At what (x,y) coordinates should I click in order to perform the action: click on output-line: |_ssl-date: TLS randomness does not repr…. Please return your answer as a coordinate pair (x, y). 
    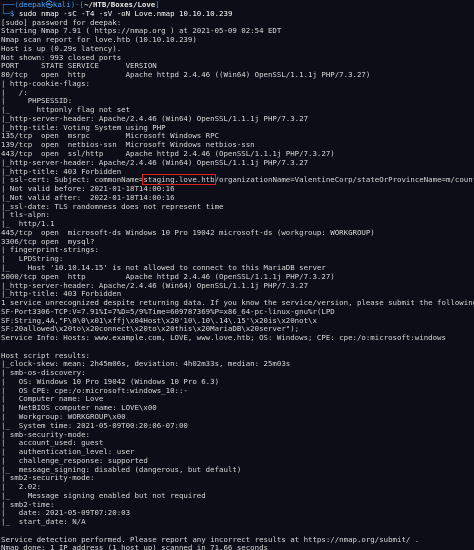
    Looking at the image, I should click on (112, 206).